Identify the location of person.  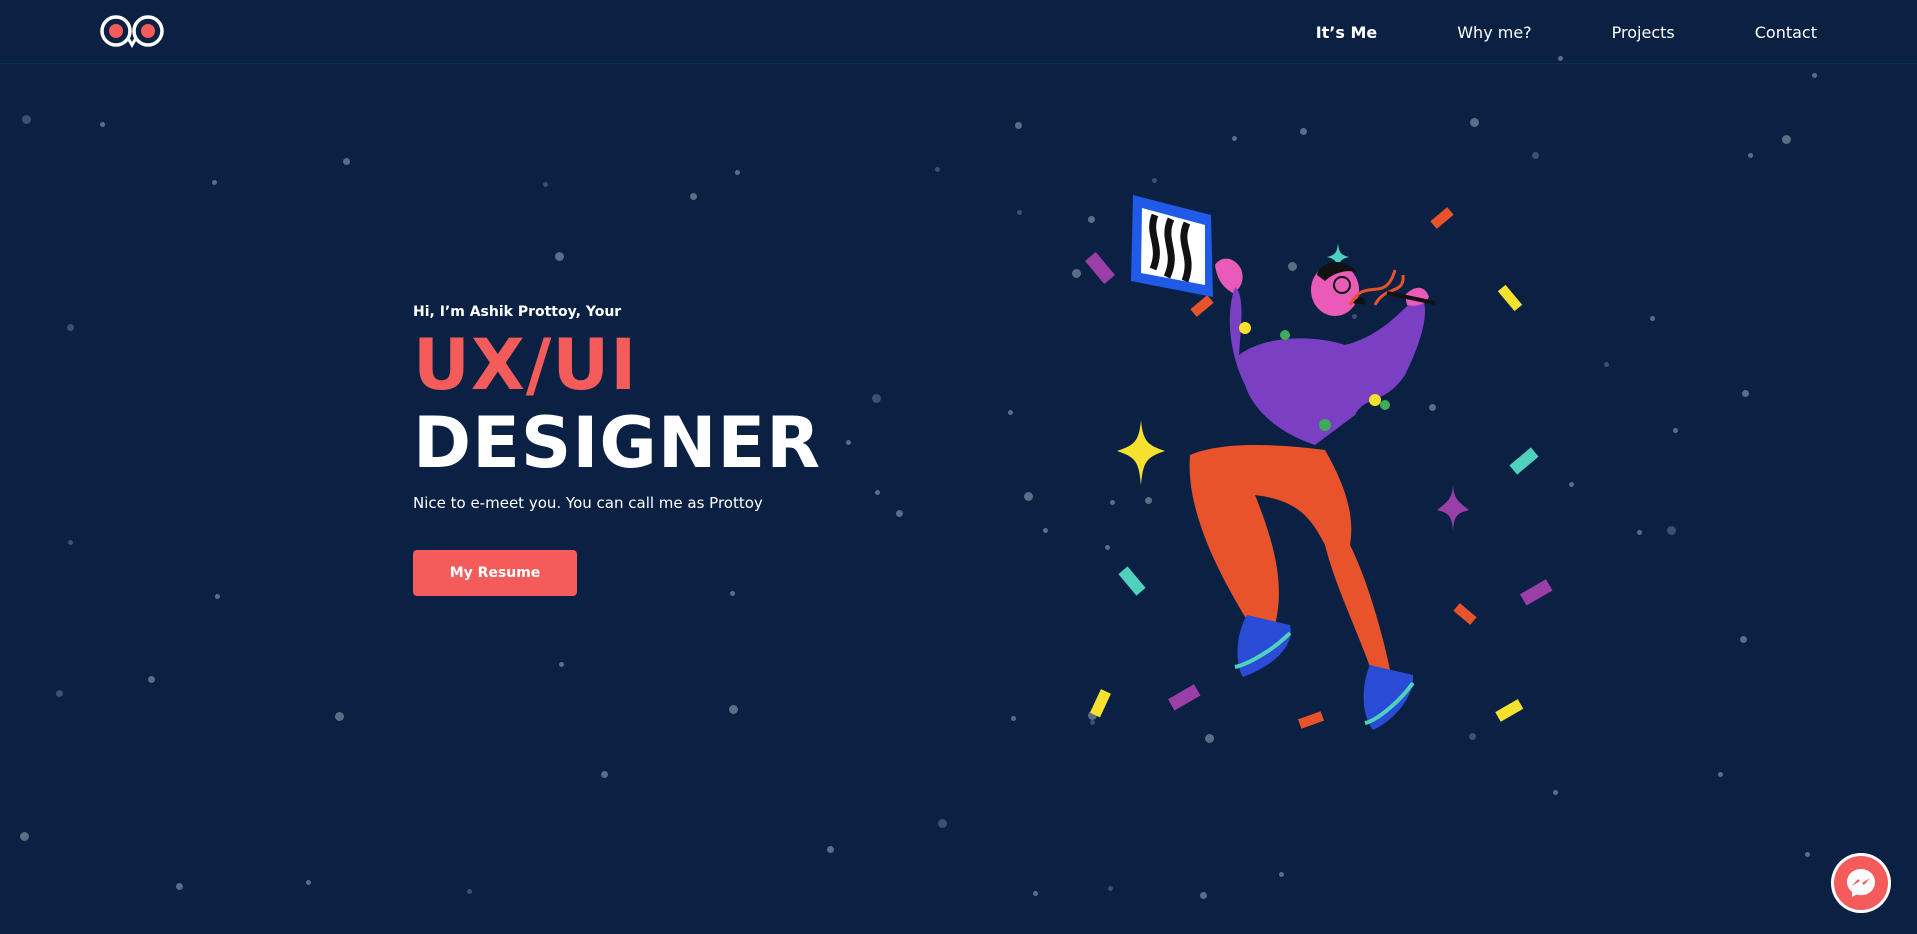
(1312, 495).